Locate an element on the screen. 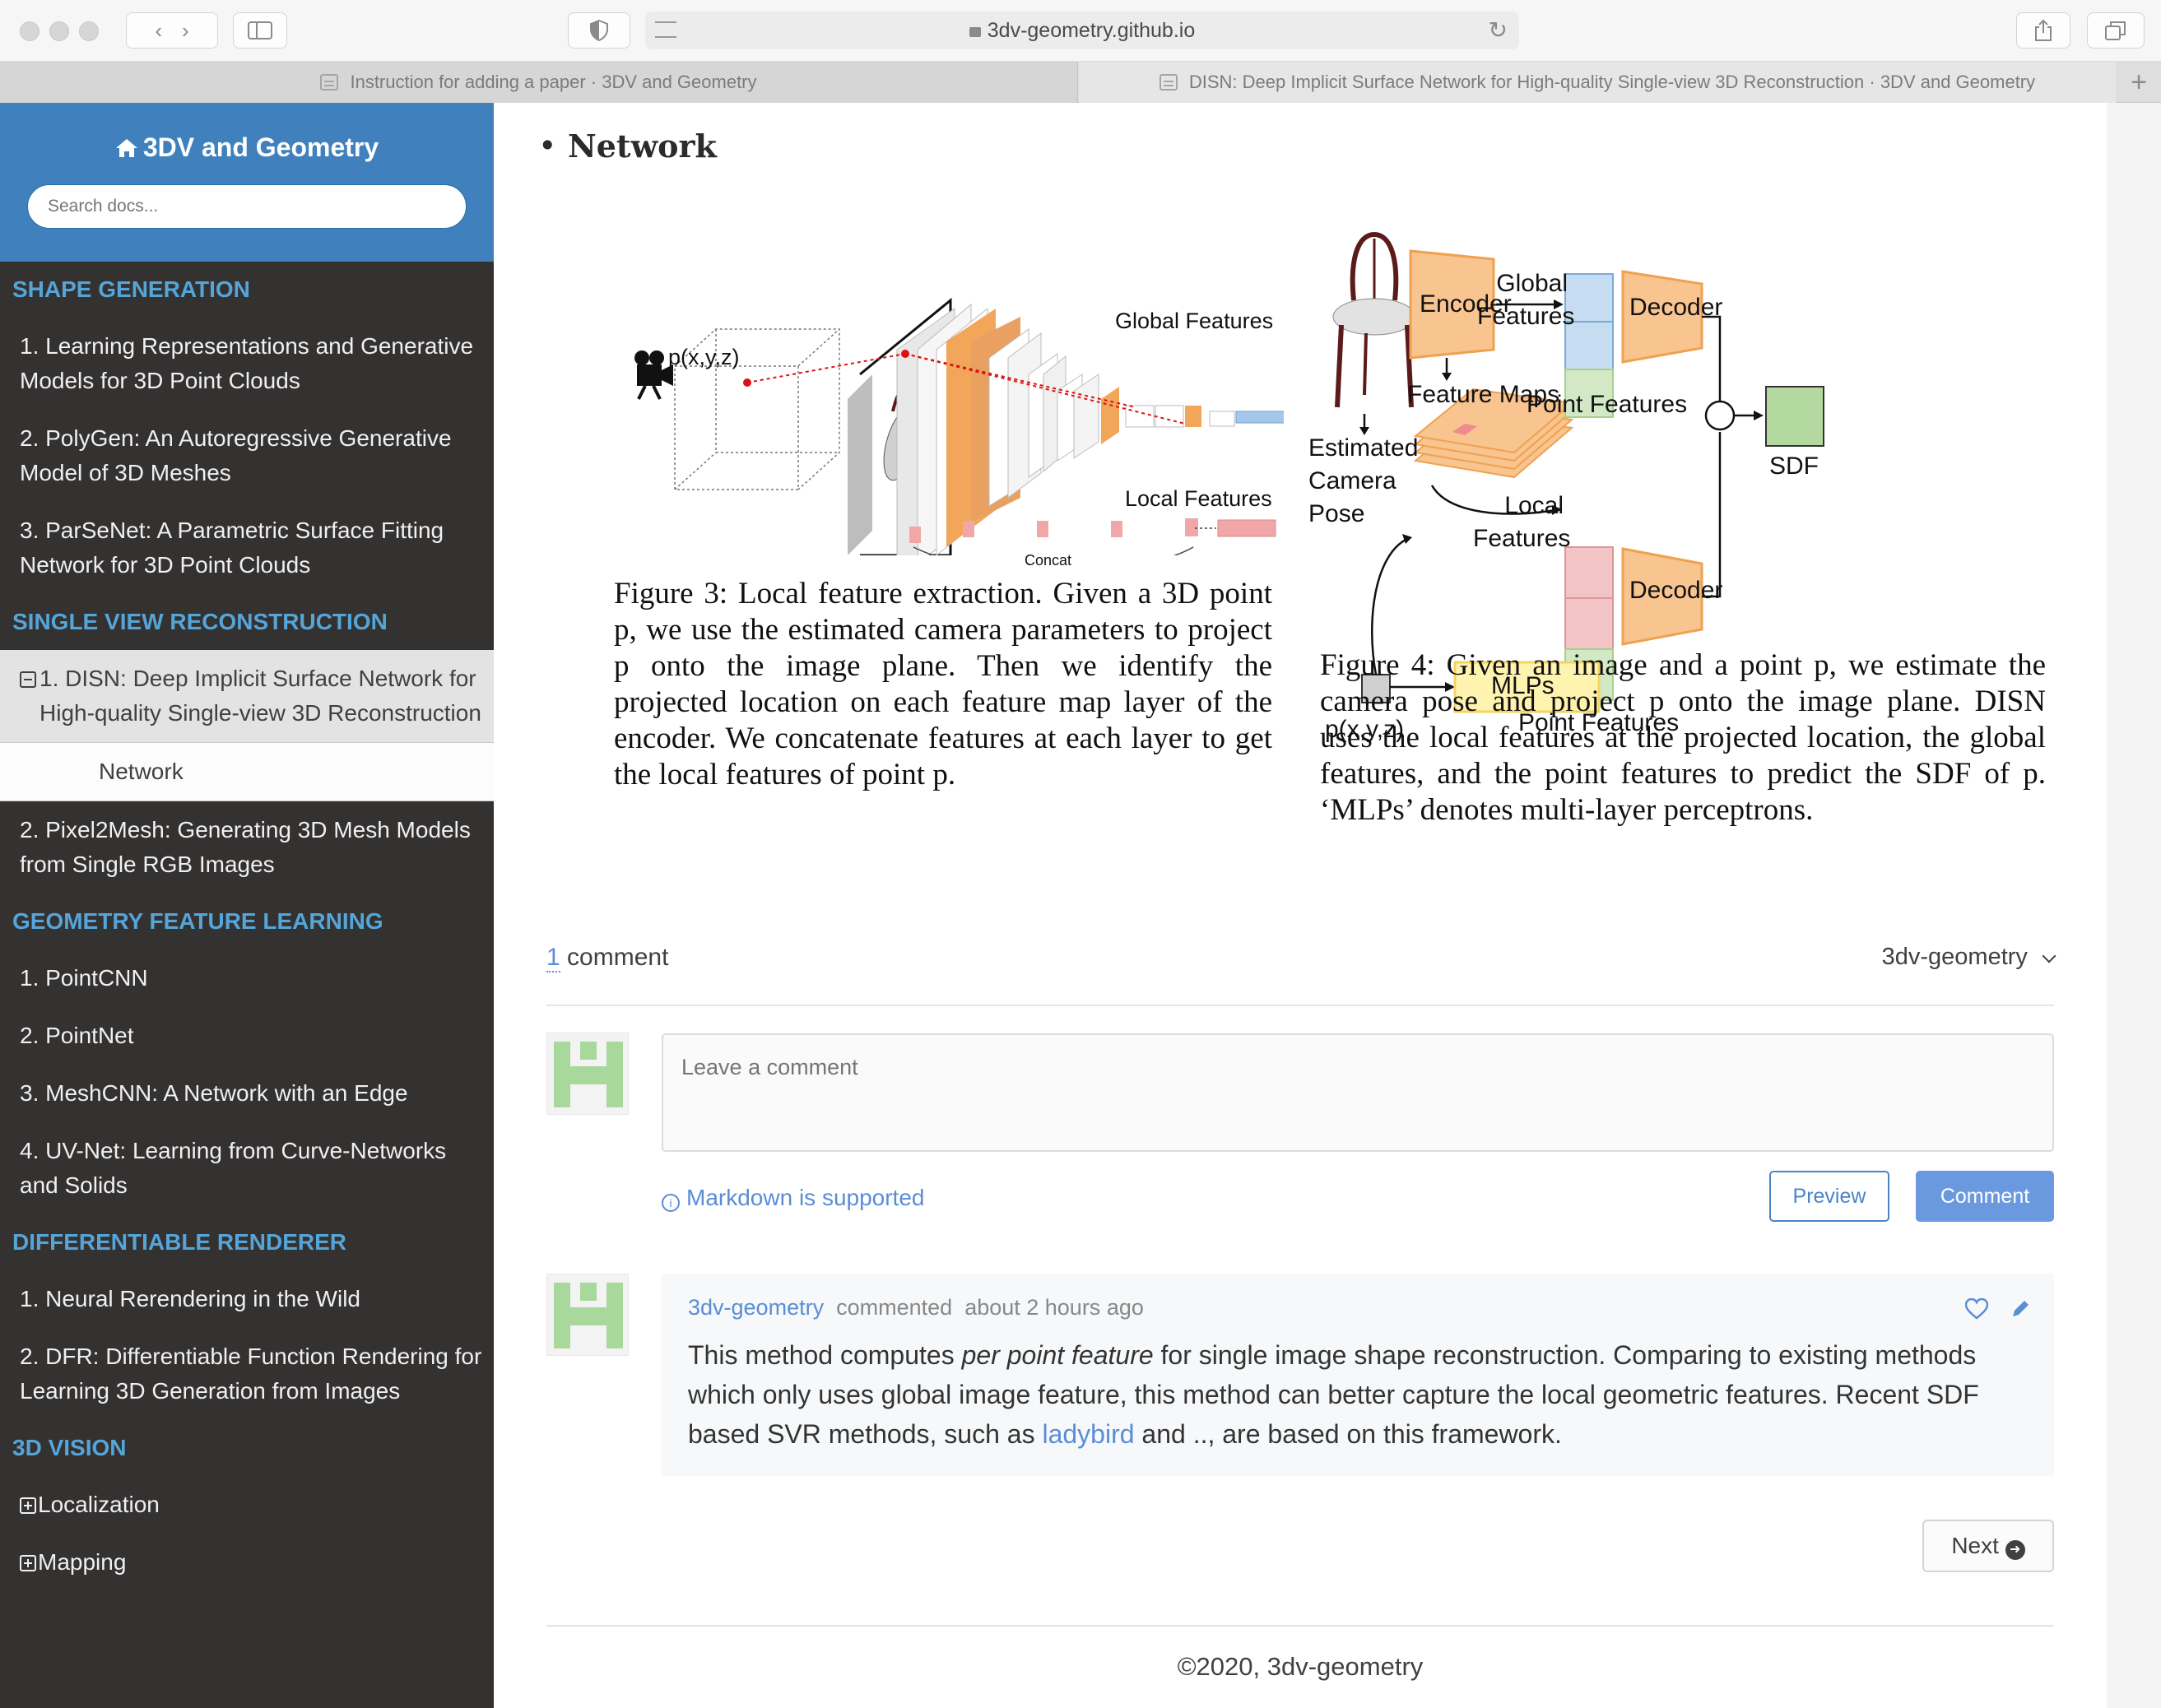 This screenshot has height=1708, width=2161. fig4-local-features: Local Features is located at coordinates (1522, 522).